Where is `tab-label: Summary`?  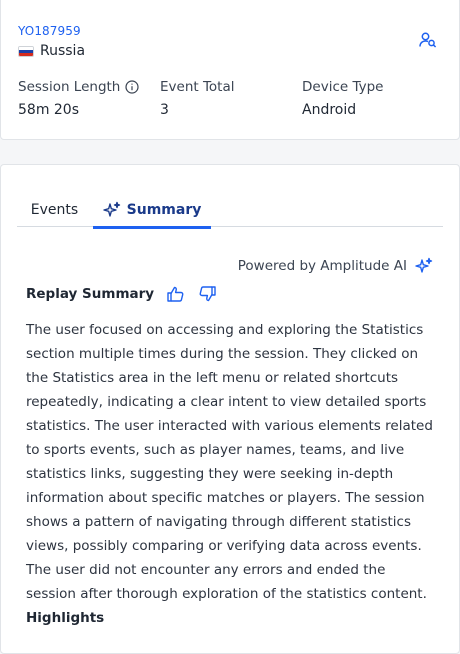 tab-label: Summary is located at coordinates (164, 210).